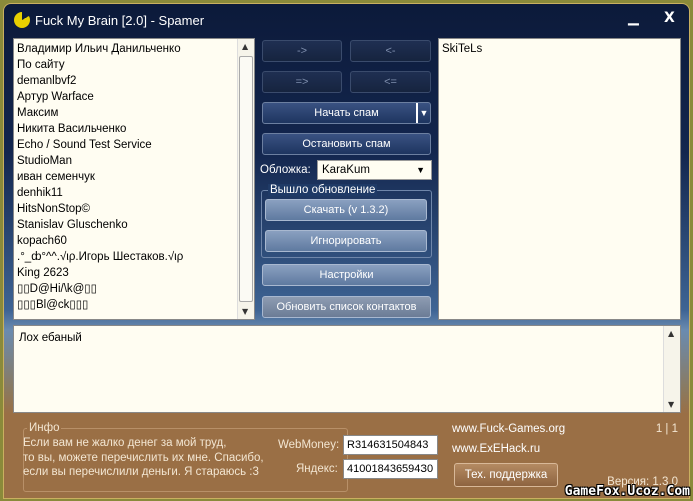  Describe the element at coordinates (346, 241) in the screenshot. I see `ignore-update-button: Игнорировать` at that location.